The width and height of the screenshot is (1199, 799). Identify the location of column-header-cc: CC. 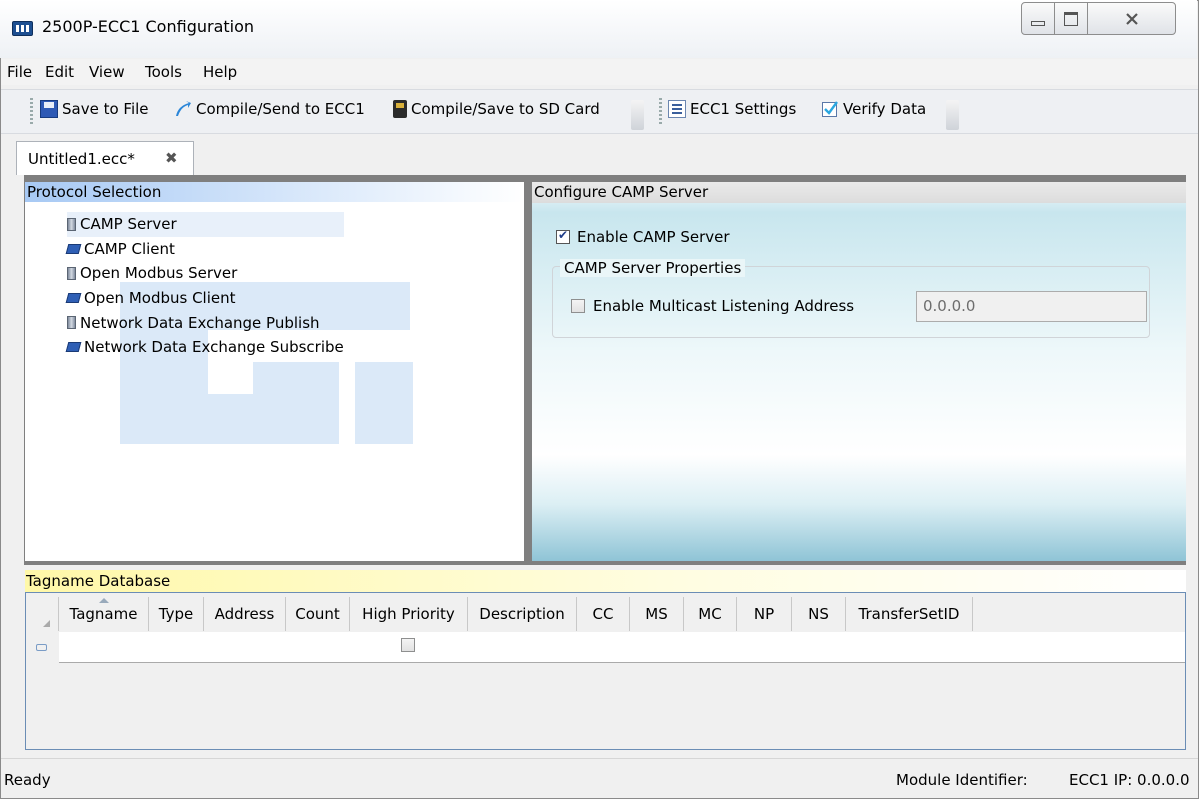
(603, 614).